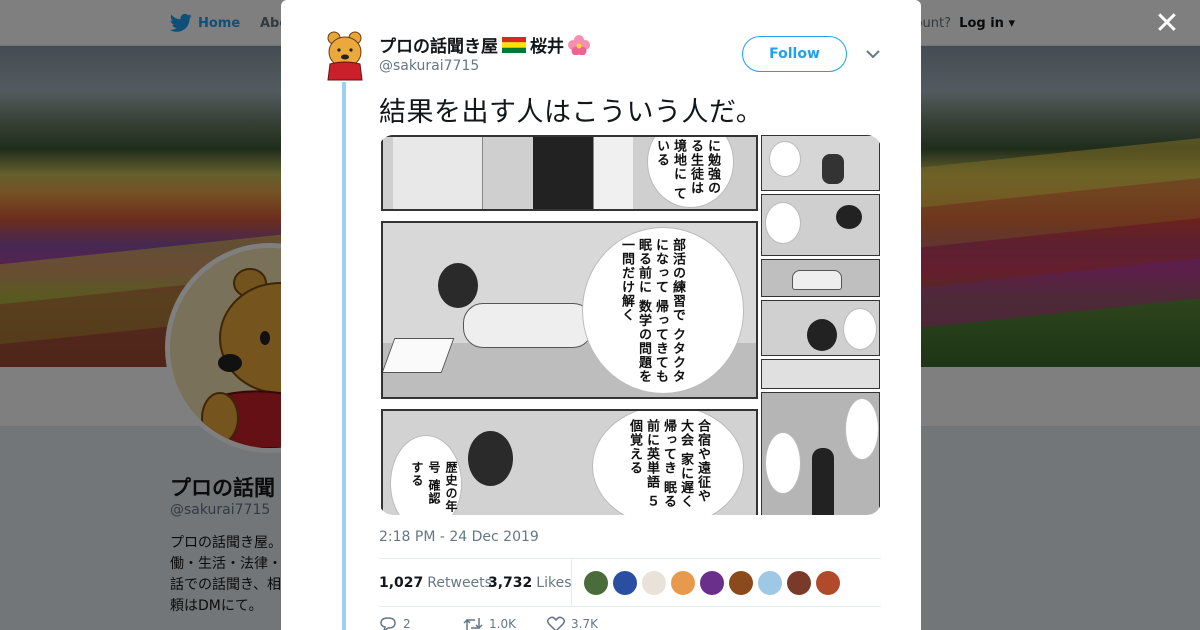  What do you see at coordinates (421, 623) in the screenshot?
I see `reply-button: 2` at bounding box center [421, 623].